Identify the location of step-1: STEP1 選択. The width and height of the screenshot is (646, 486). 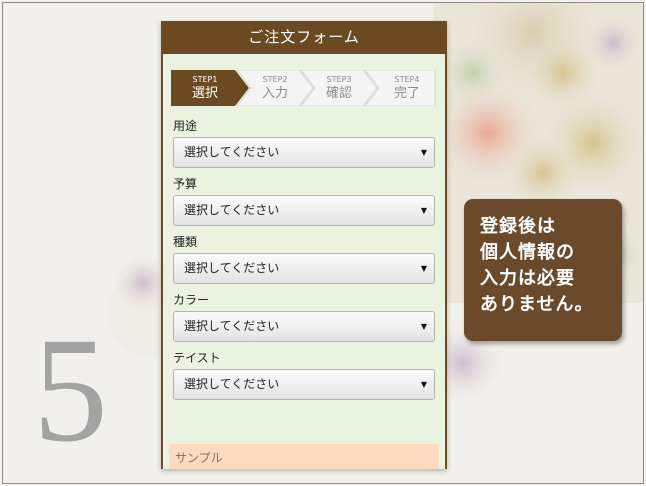
(205, 88).